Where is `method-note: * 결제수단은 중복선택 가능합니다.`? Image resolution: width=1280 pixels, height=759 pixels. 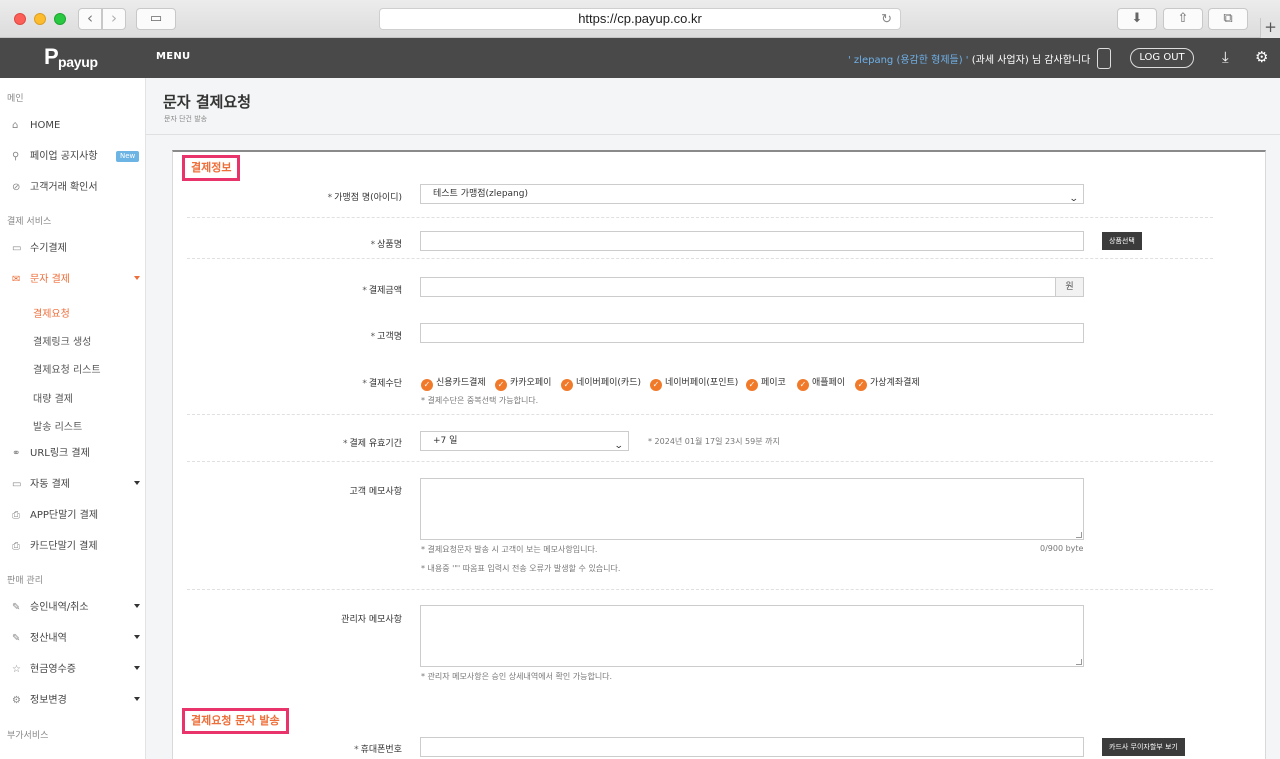
method-note: * 결제수단은 중복선택 가능합니다. is located at coordinates (480, 400).